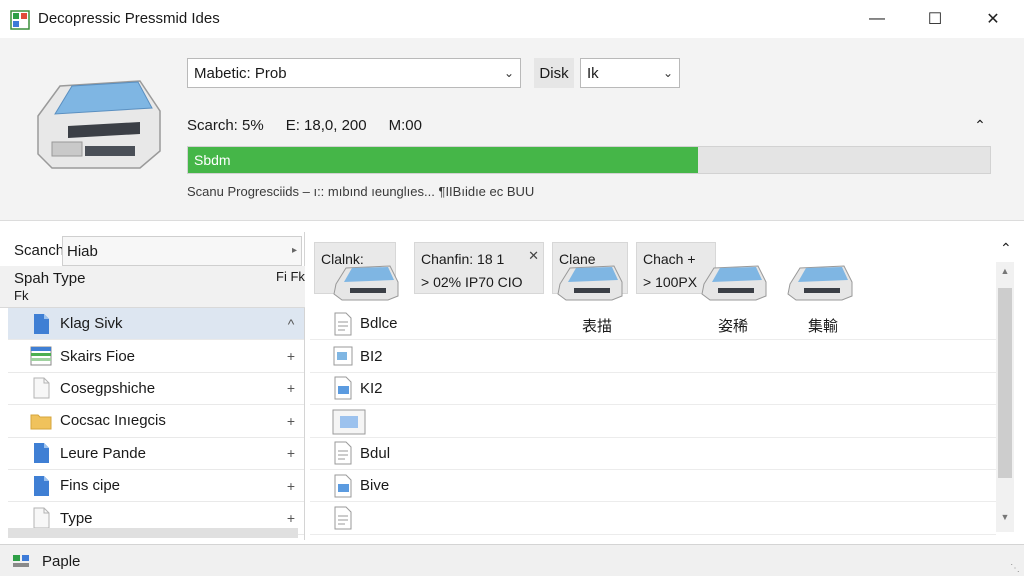  Describe the element at coordinates (349, 422) in the screenshot. I see `preview-file-icon` at that location.